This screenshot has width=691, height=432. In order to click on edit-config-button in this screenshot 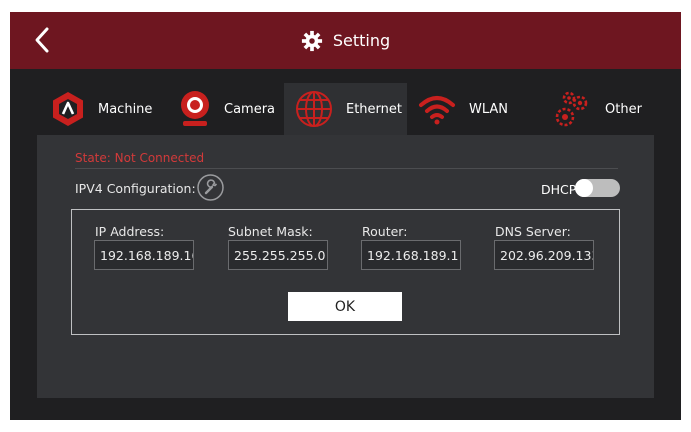, I will do `click(210, 187)`.